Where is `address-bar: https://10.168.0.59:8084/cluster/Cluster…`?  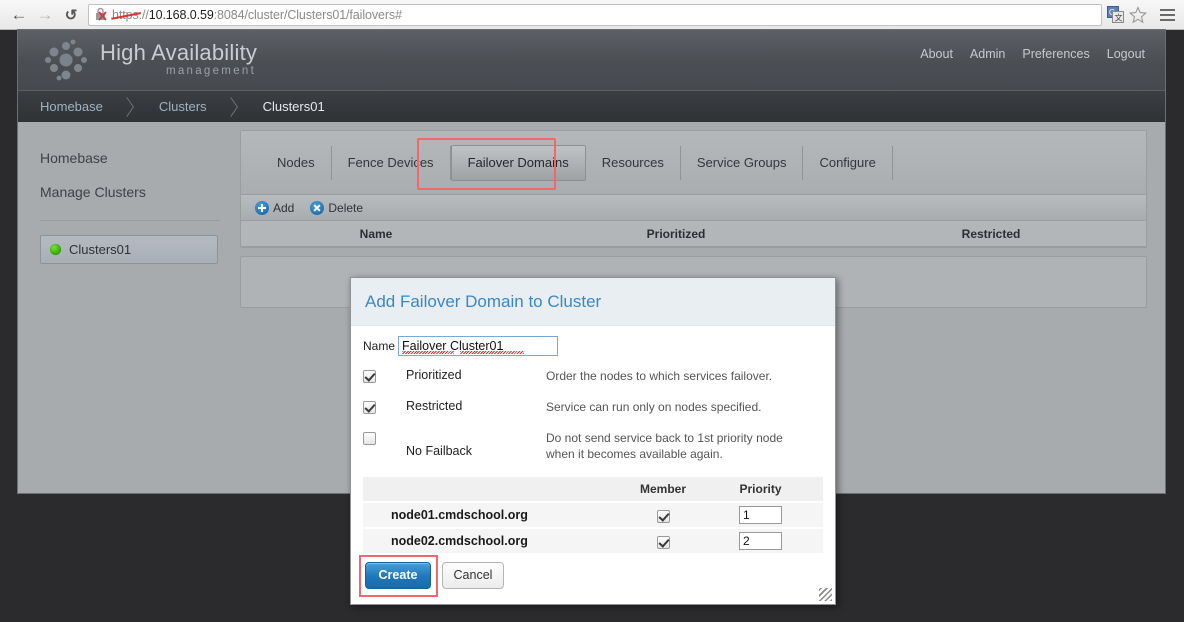 address-bar: https://10.168.0.59:8084/cluster/Cluster… is located at coordinates (595, 14).